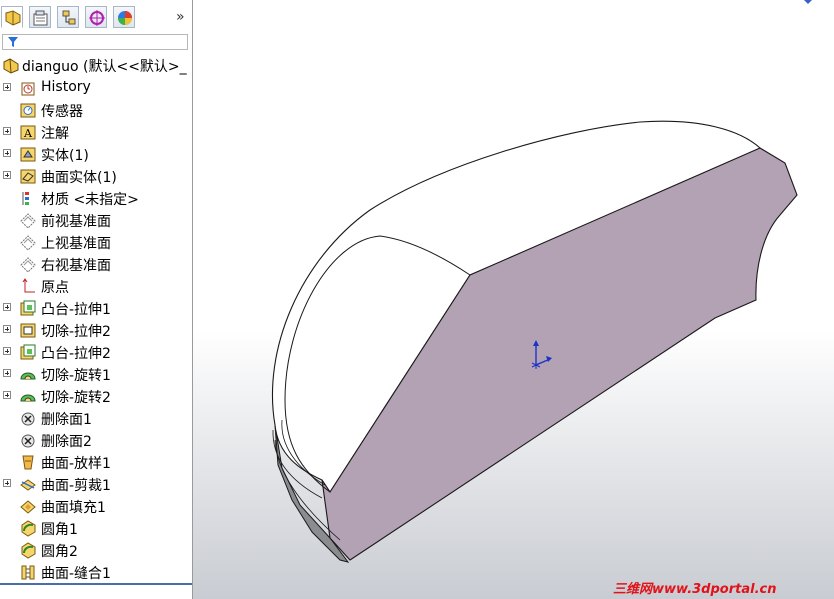 The height and width of the screenshot is (599, 834). I want to click on sensor-icon, so click(28, 110).